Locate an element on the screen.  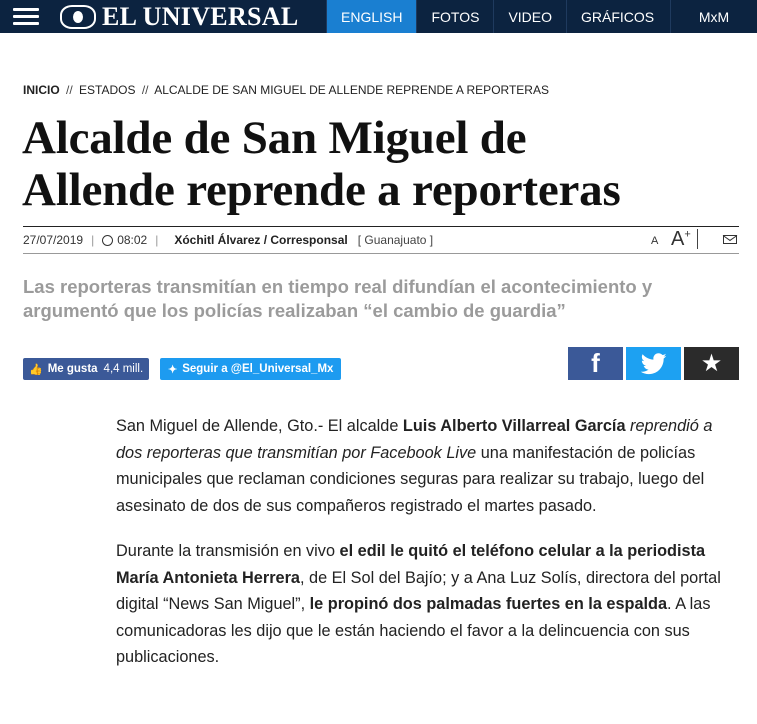
nav-graficos: GRÁFICOS is located at coordinates (617, 16).